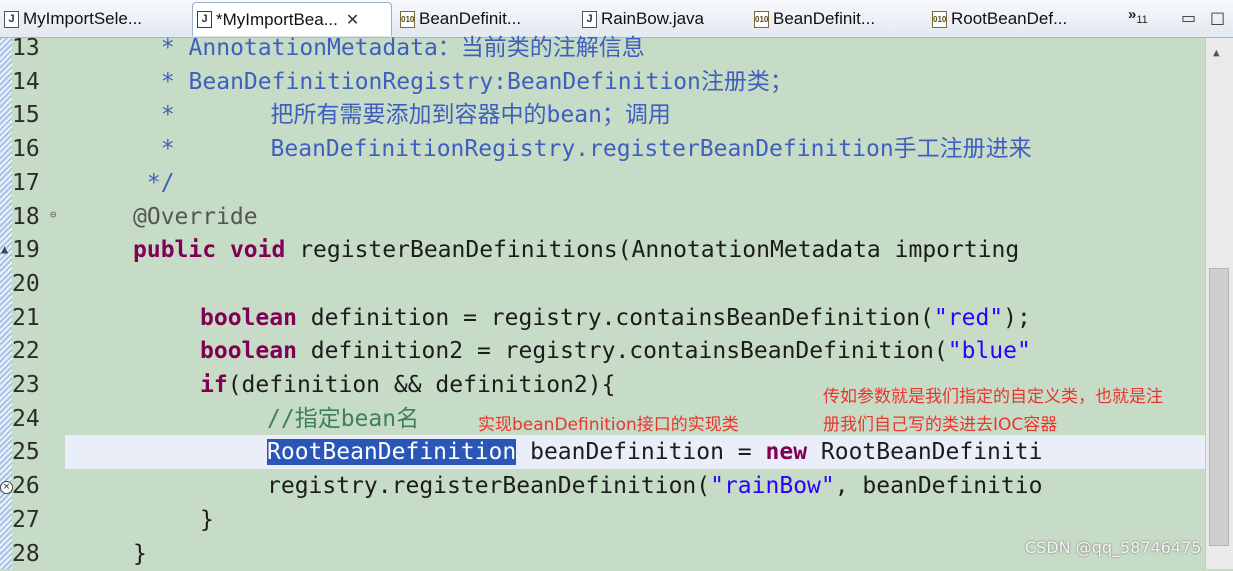  What do you see at coordinates (352, 20) in the screenshot?
I see `close-icon: ✕` at bounding box center [352, 20].